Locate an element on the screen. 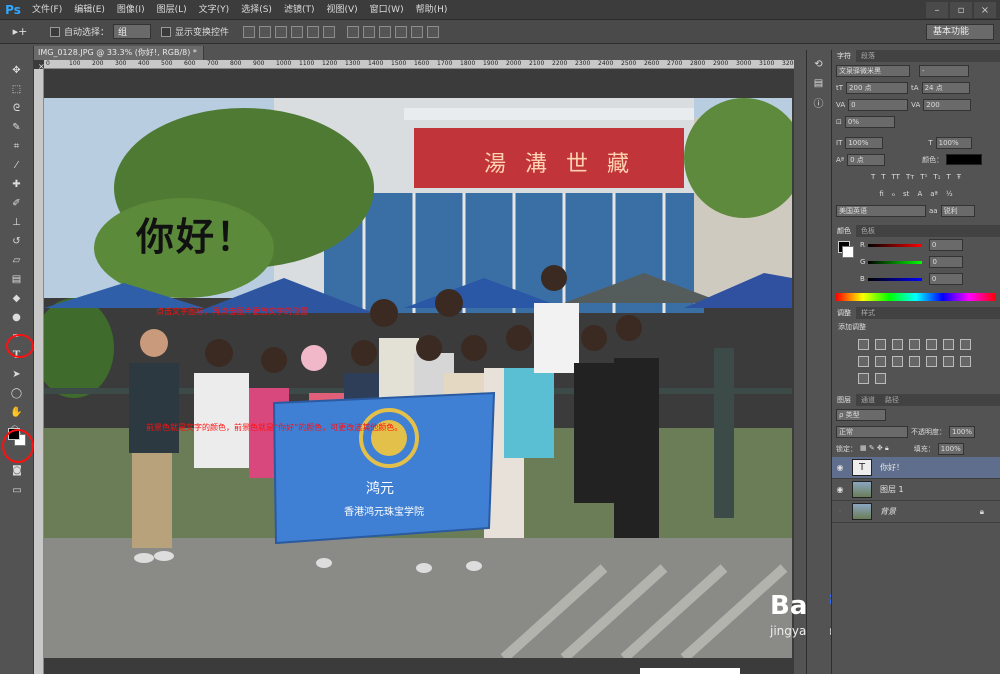 The image size is (1000, 674). pen-tool-icon: ✒ is located at coordinates (17, 336).